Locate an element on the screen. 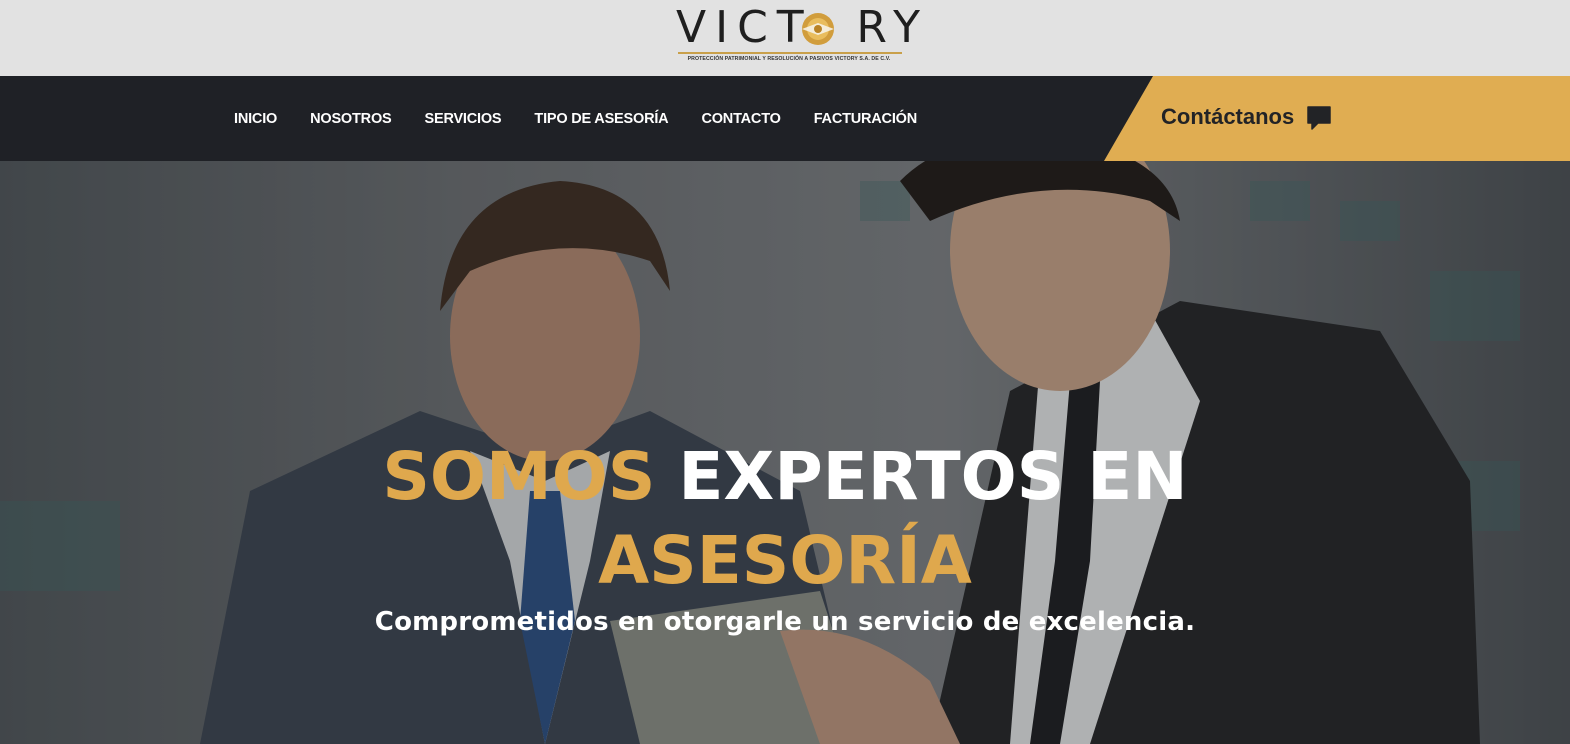 This screenshot has height=744, width=1570. headline-word-asesoria: ASESORÍA is located at coordinates (785, 560).